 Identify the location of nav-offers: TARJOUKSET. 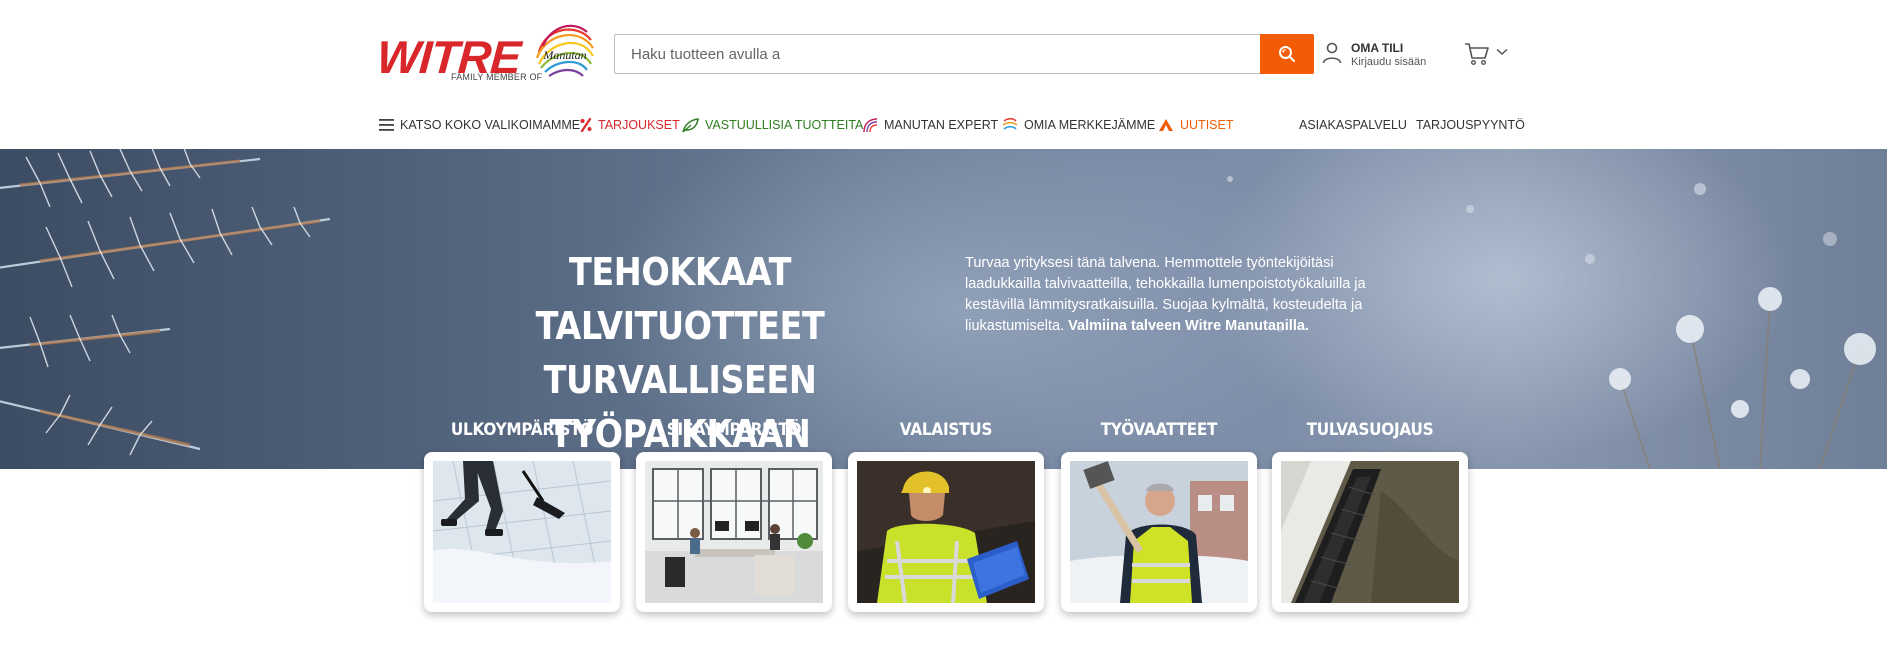
(630, 125).